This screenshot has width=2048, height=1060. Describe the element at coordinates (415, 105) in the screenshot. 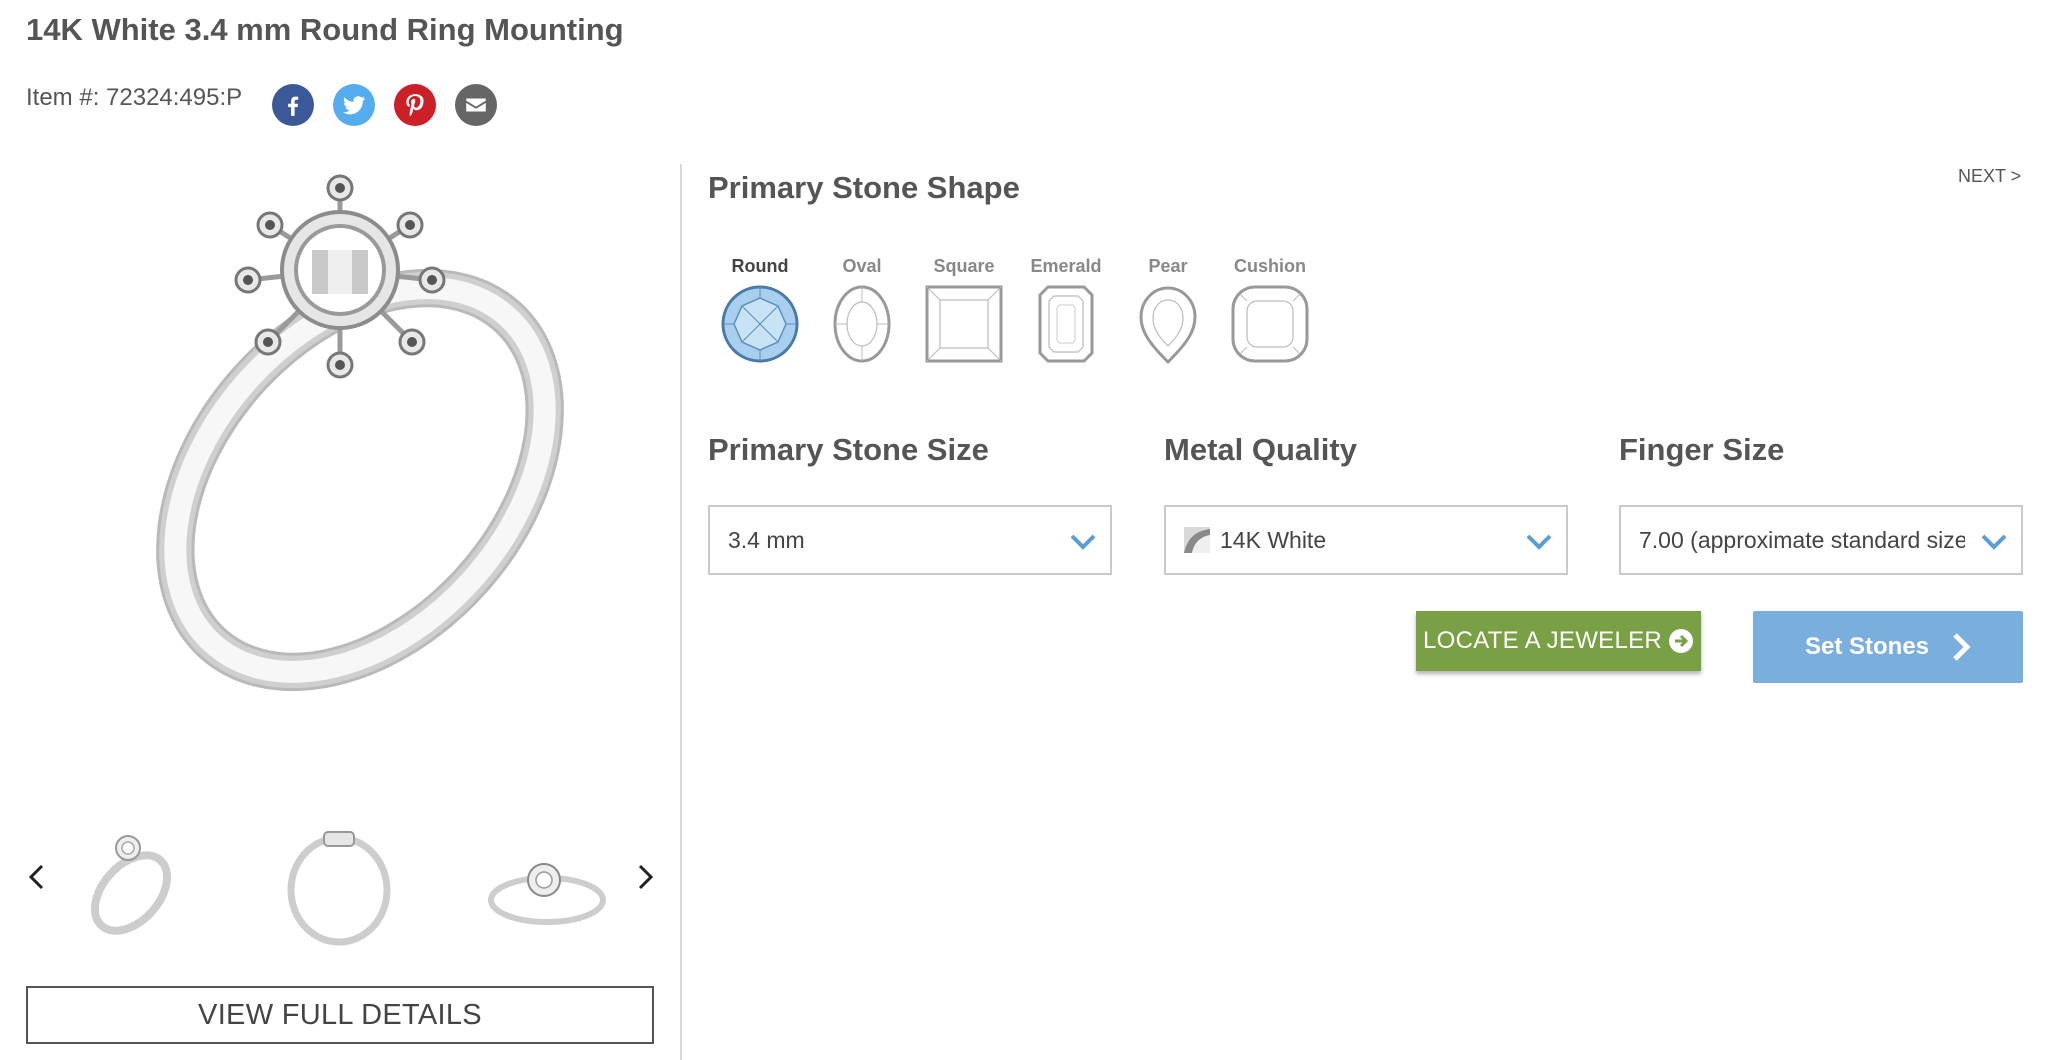

I see `pinterest-icon` at that location.